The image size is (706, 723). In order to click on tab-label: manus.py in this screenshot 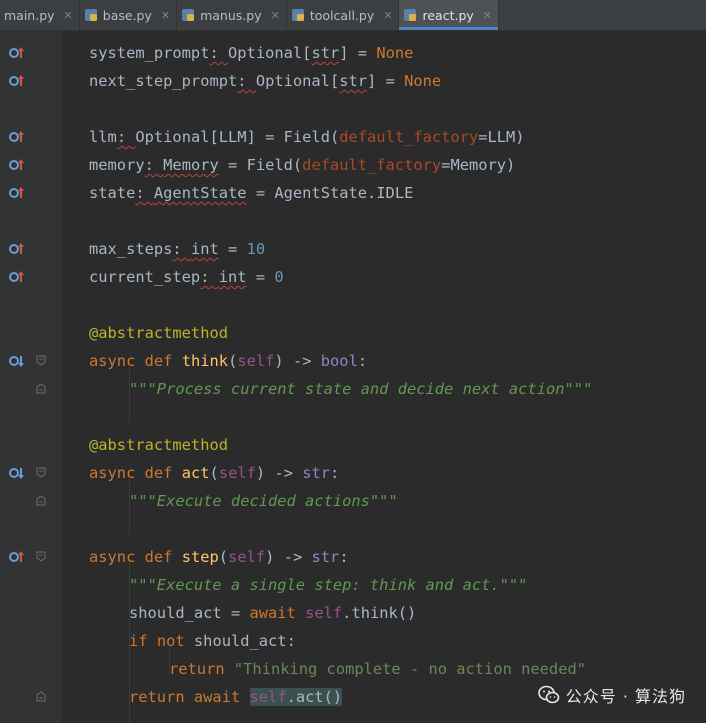, I will do `click(231, 15)`.